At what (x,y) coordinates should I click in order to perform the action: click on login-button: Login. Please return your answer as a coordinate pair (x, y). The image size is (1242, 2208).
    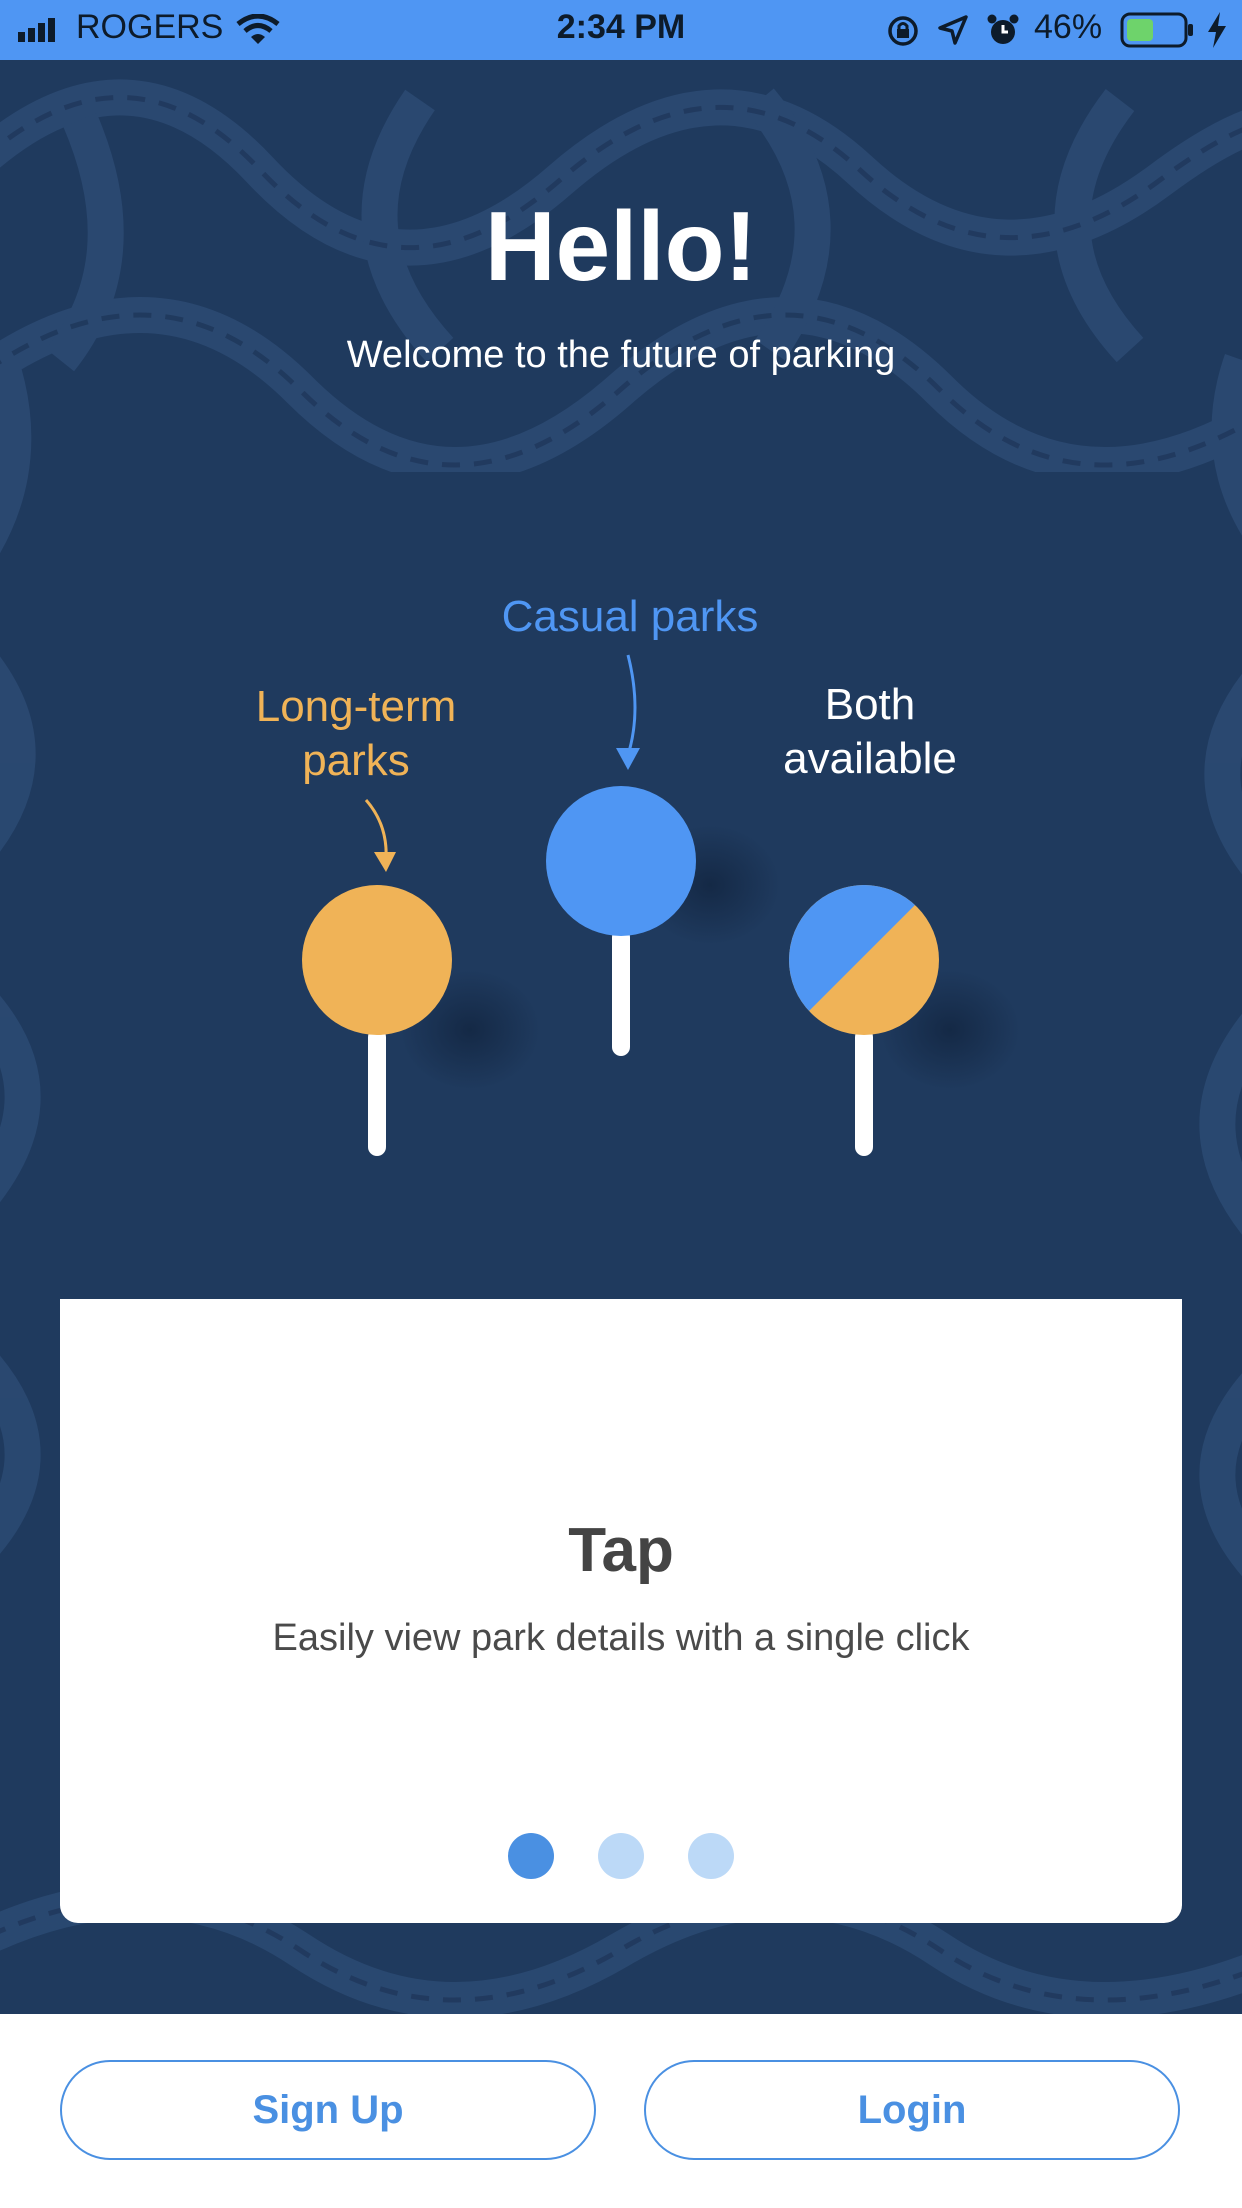
    Looking at the image, I should click on (912, 2110).